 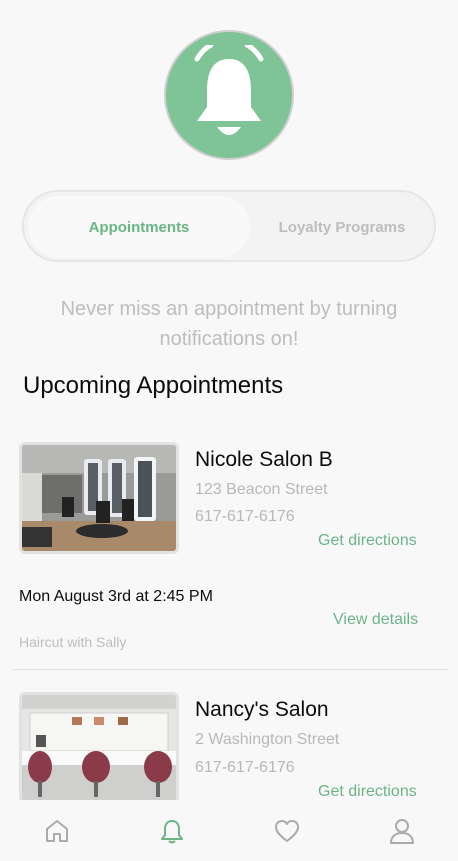 I want to click on salon-name: Nicole Salon B, so click(x=264, y=459).